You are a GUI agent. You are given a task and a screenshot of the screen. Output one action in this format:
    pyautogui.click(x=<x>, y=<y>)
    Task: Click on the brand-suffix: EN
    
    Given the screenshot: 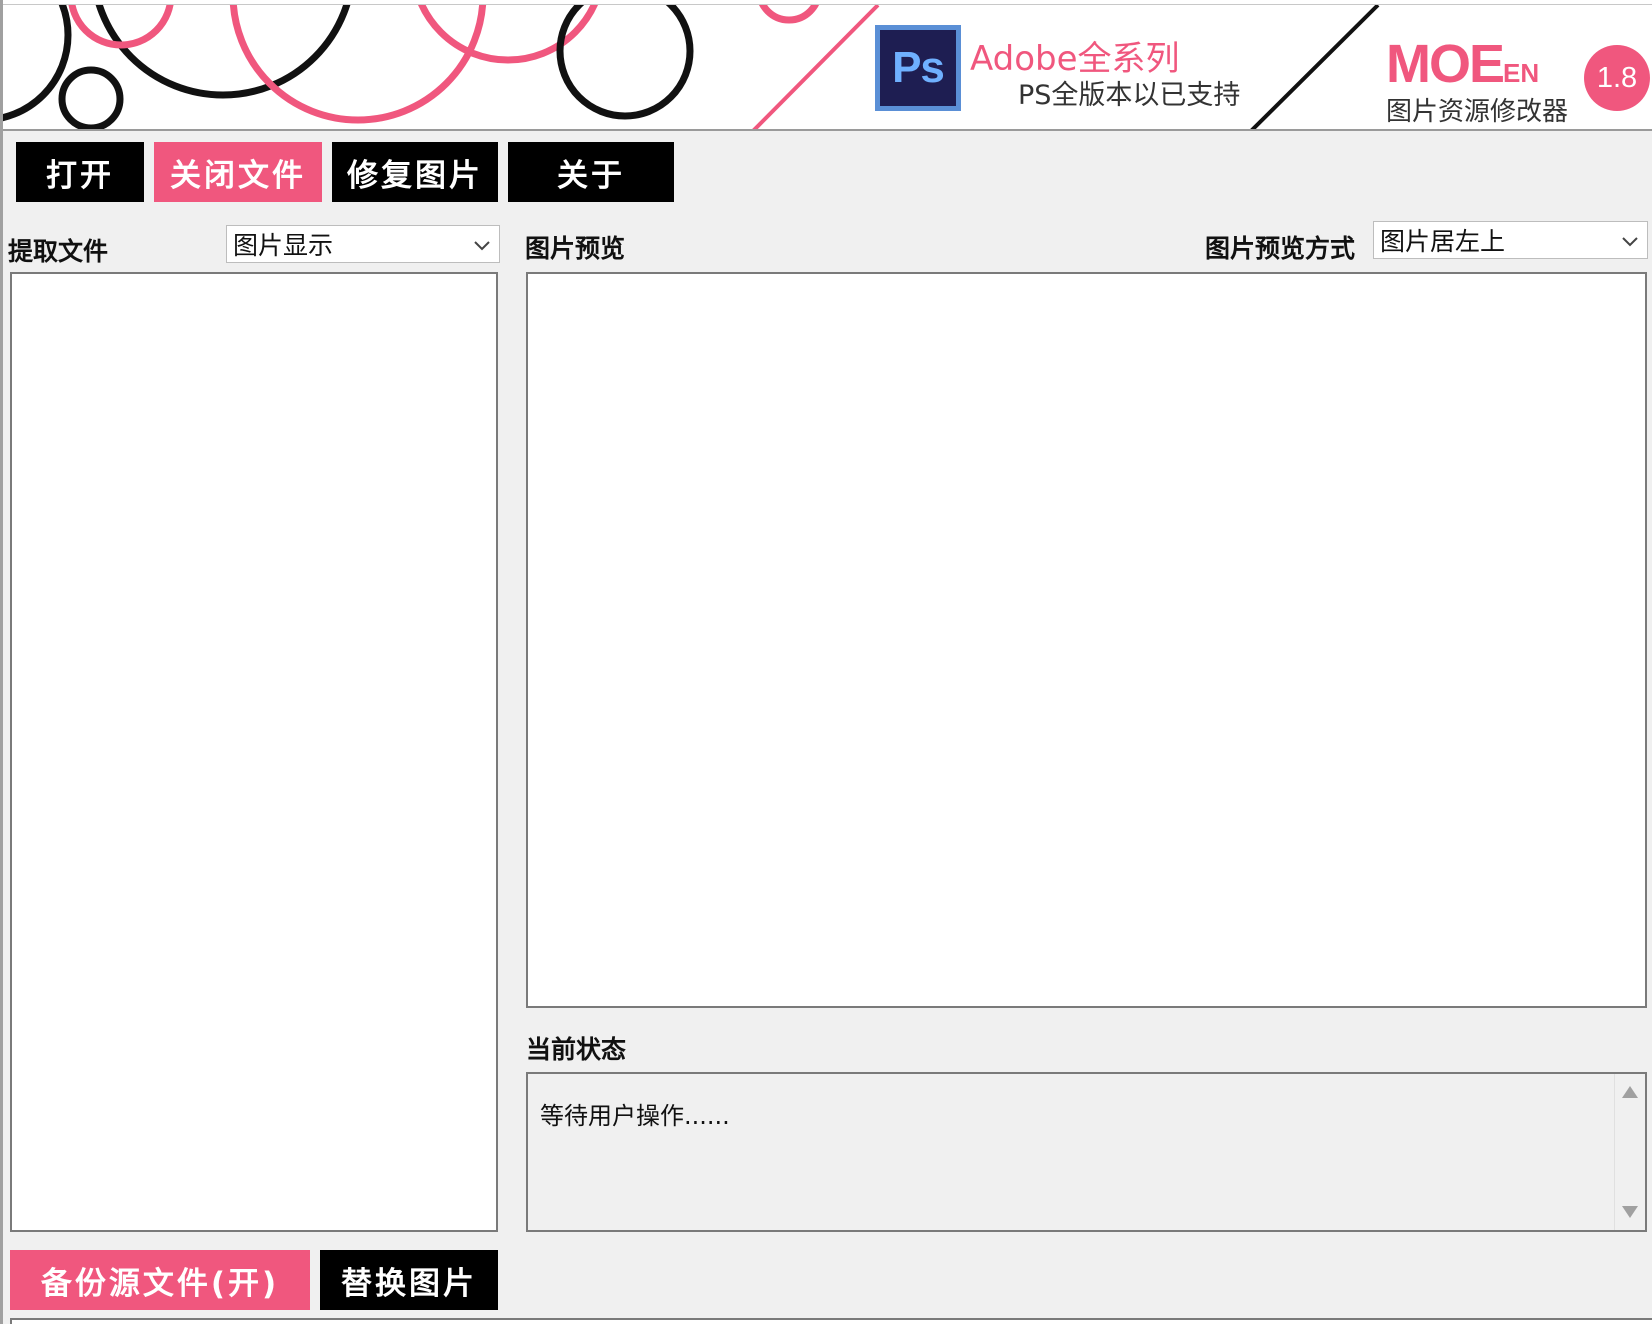 What is the action you would take?
    pyautogui.click(x=1521, y=73)
    